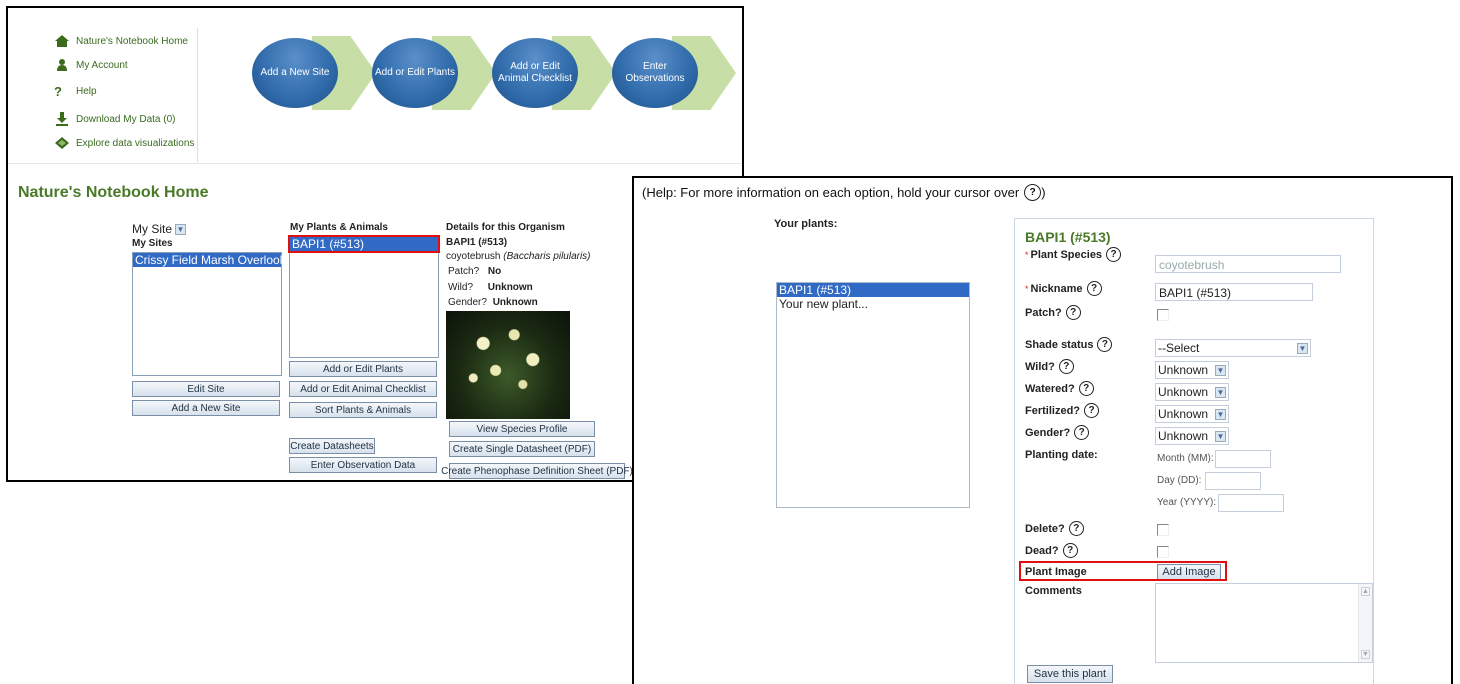  I want to click on species-input: coyotebrush, so click(1248, 264).